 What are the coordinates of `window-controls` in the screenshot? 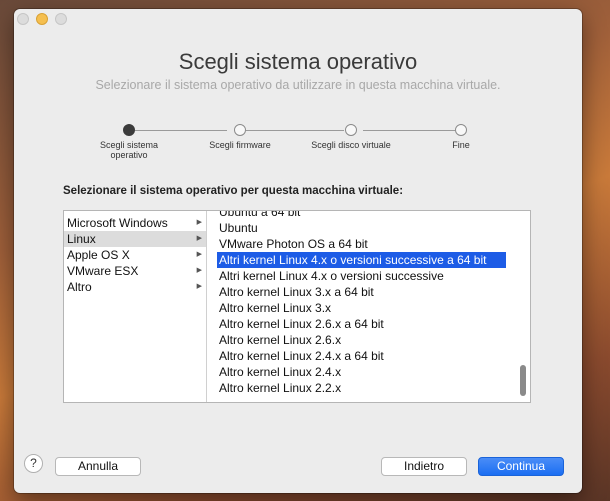 It's located at (42, 19).